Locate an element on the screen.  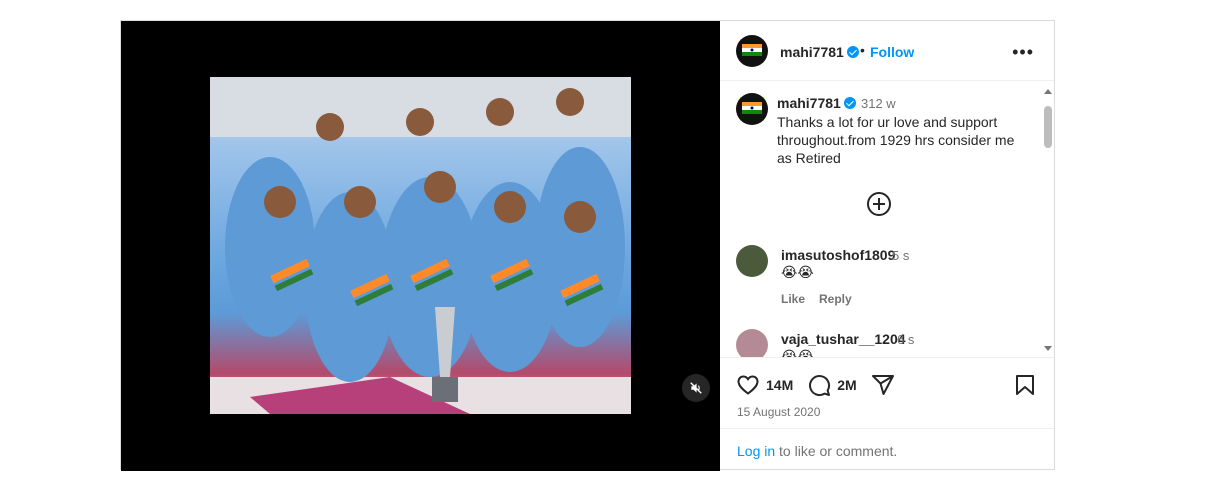
scroll-thumb is located at coordinates (1048, 127).